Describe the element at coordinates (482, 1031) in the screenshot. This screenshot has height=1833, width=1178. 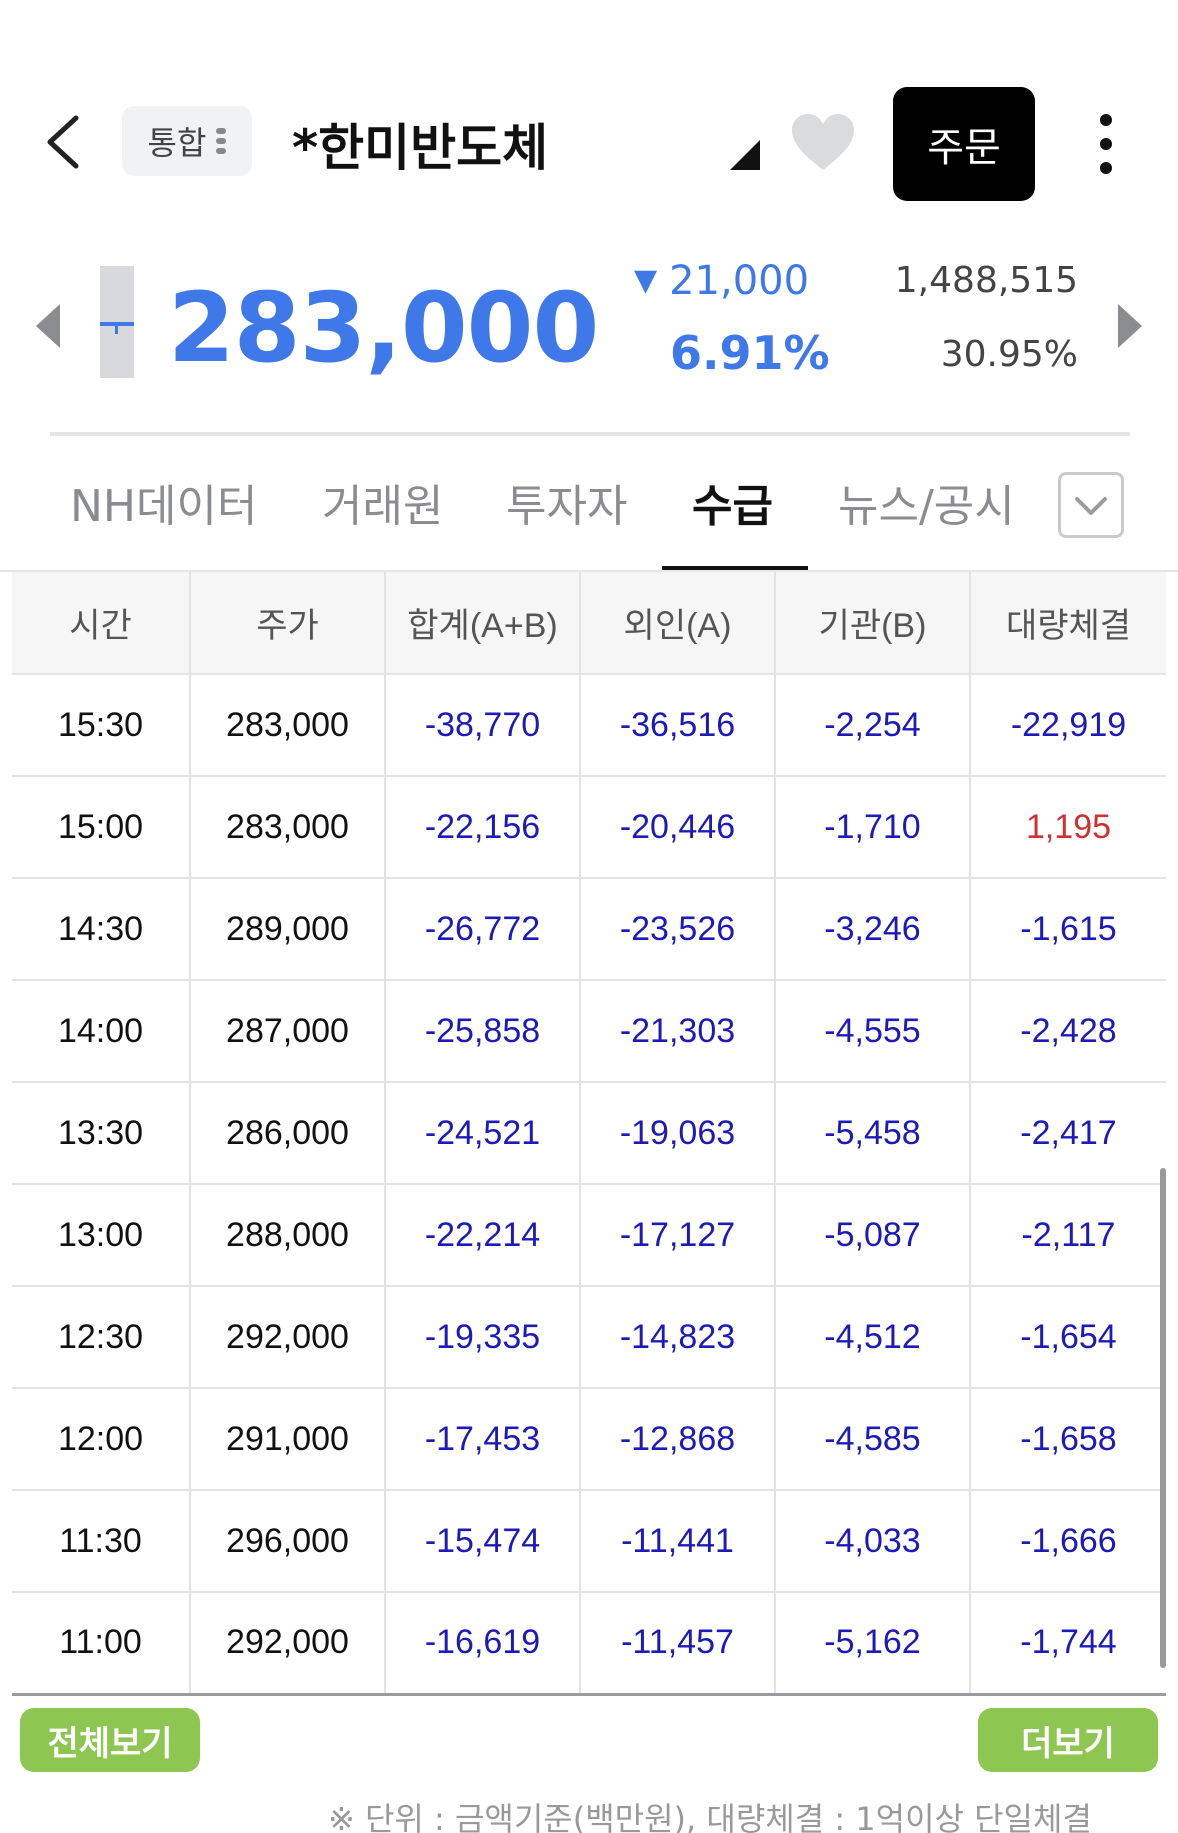
I see `cell-total: -25,858` at that location.